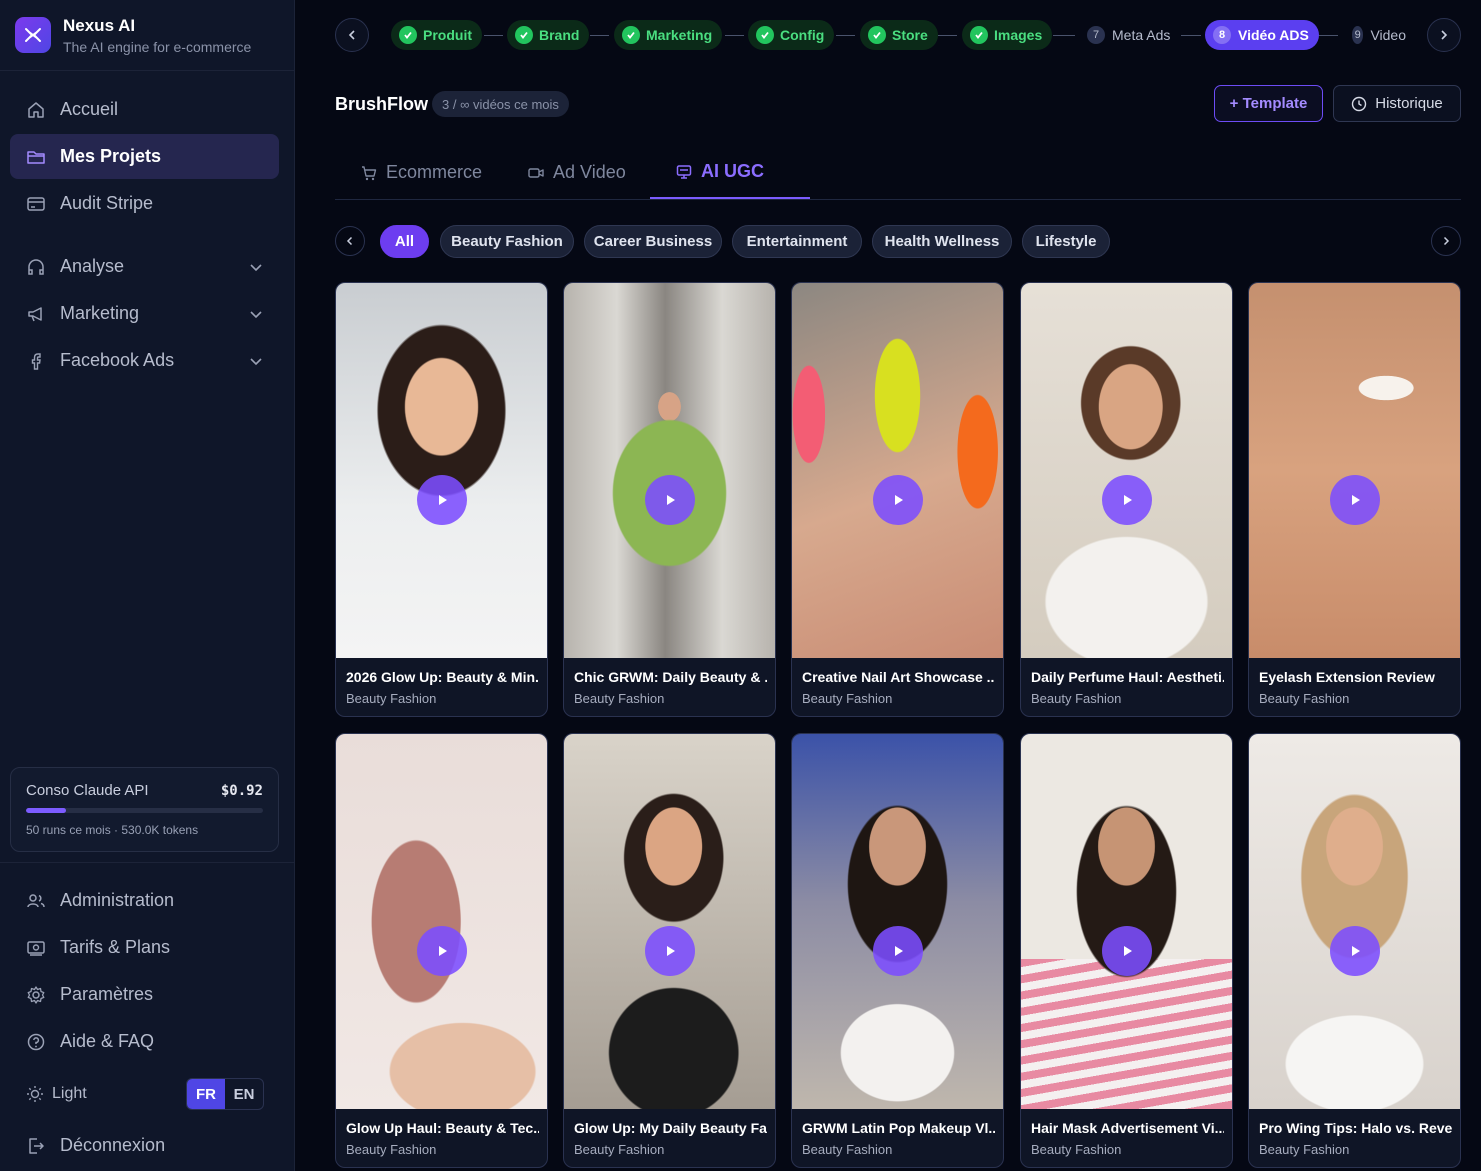  What do you see at coordinates (144, 1145) in the screenshot?
I see `logout-button: Déconnexion` at bounding box center [144, 1145].